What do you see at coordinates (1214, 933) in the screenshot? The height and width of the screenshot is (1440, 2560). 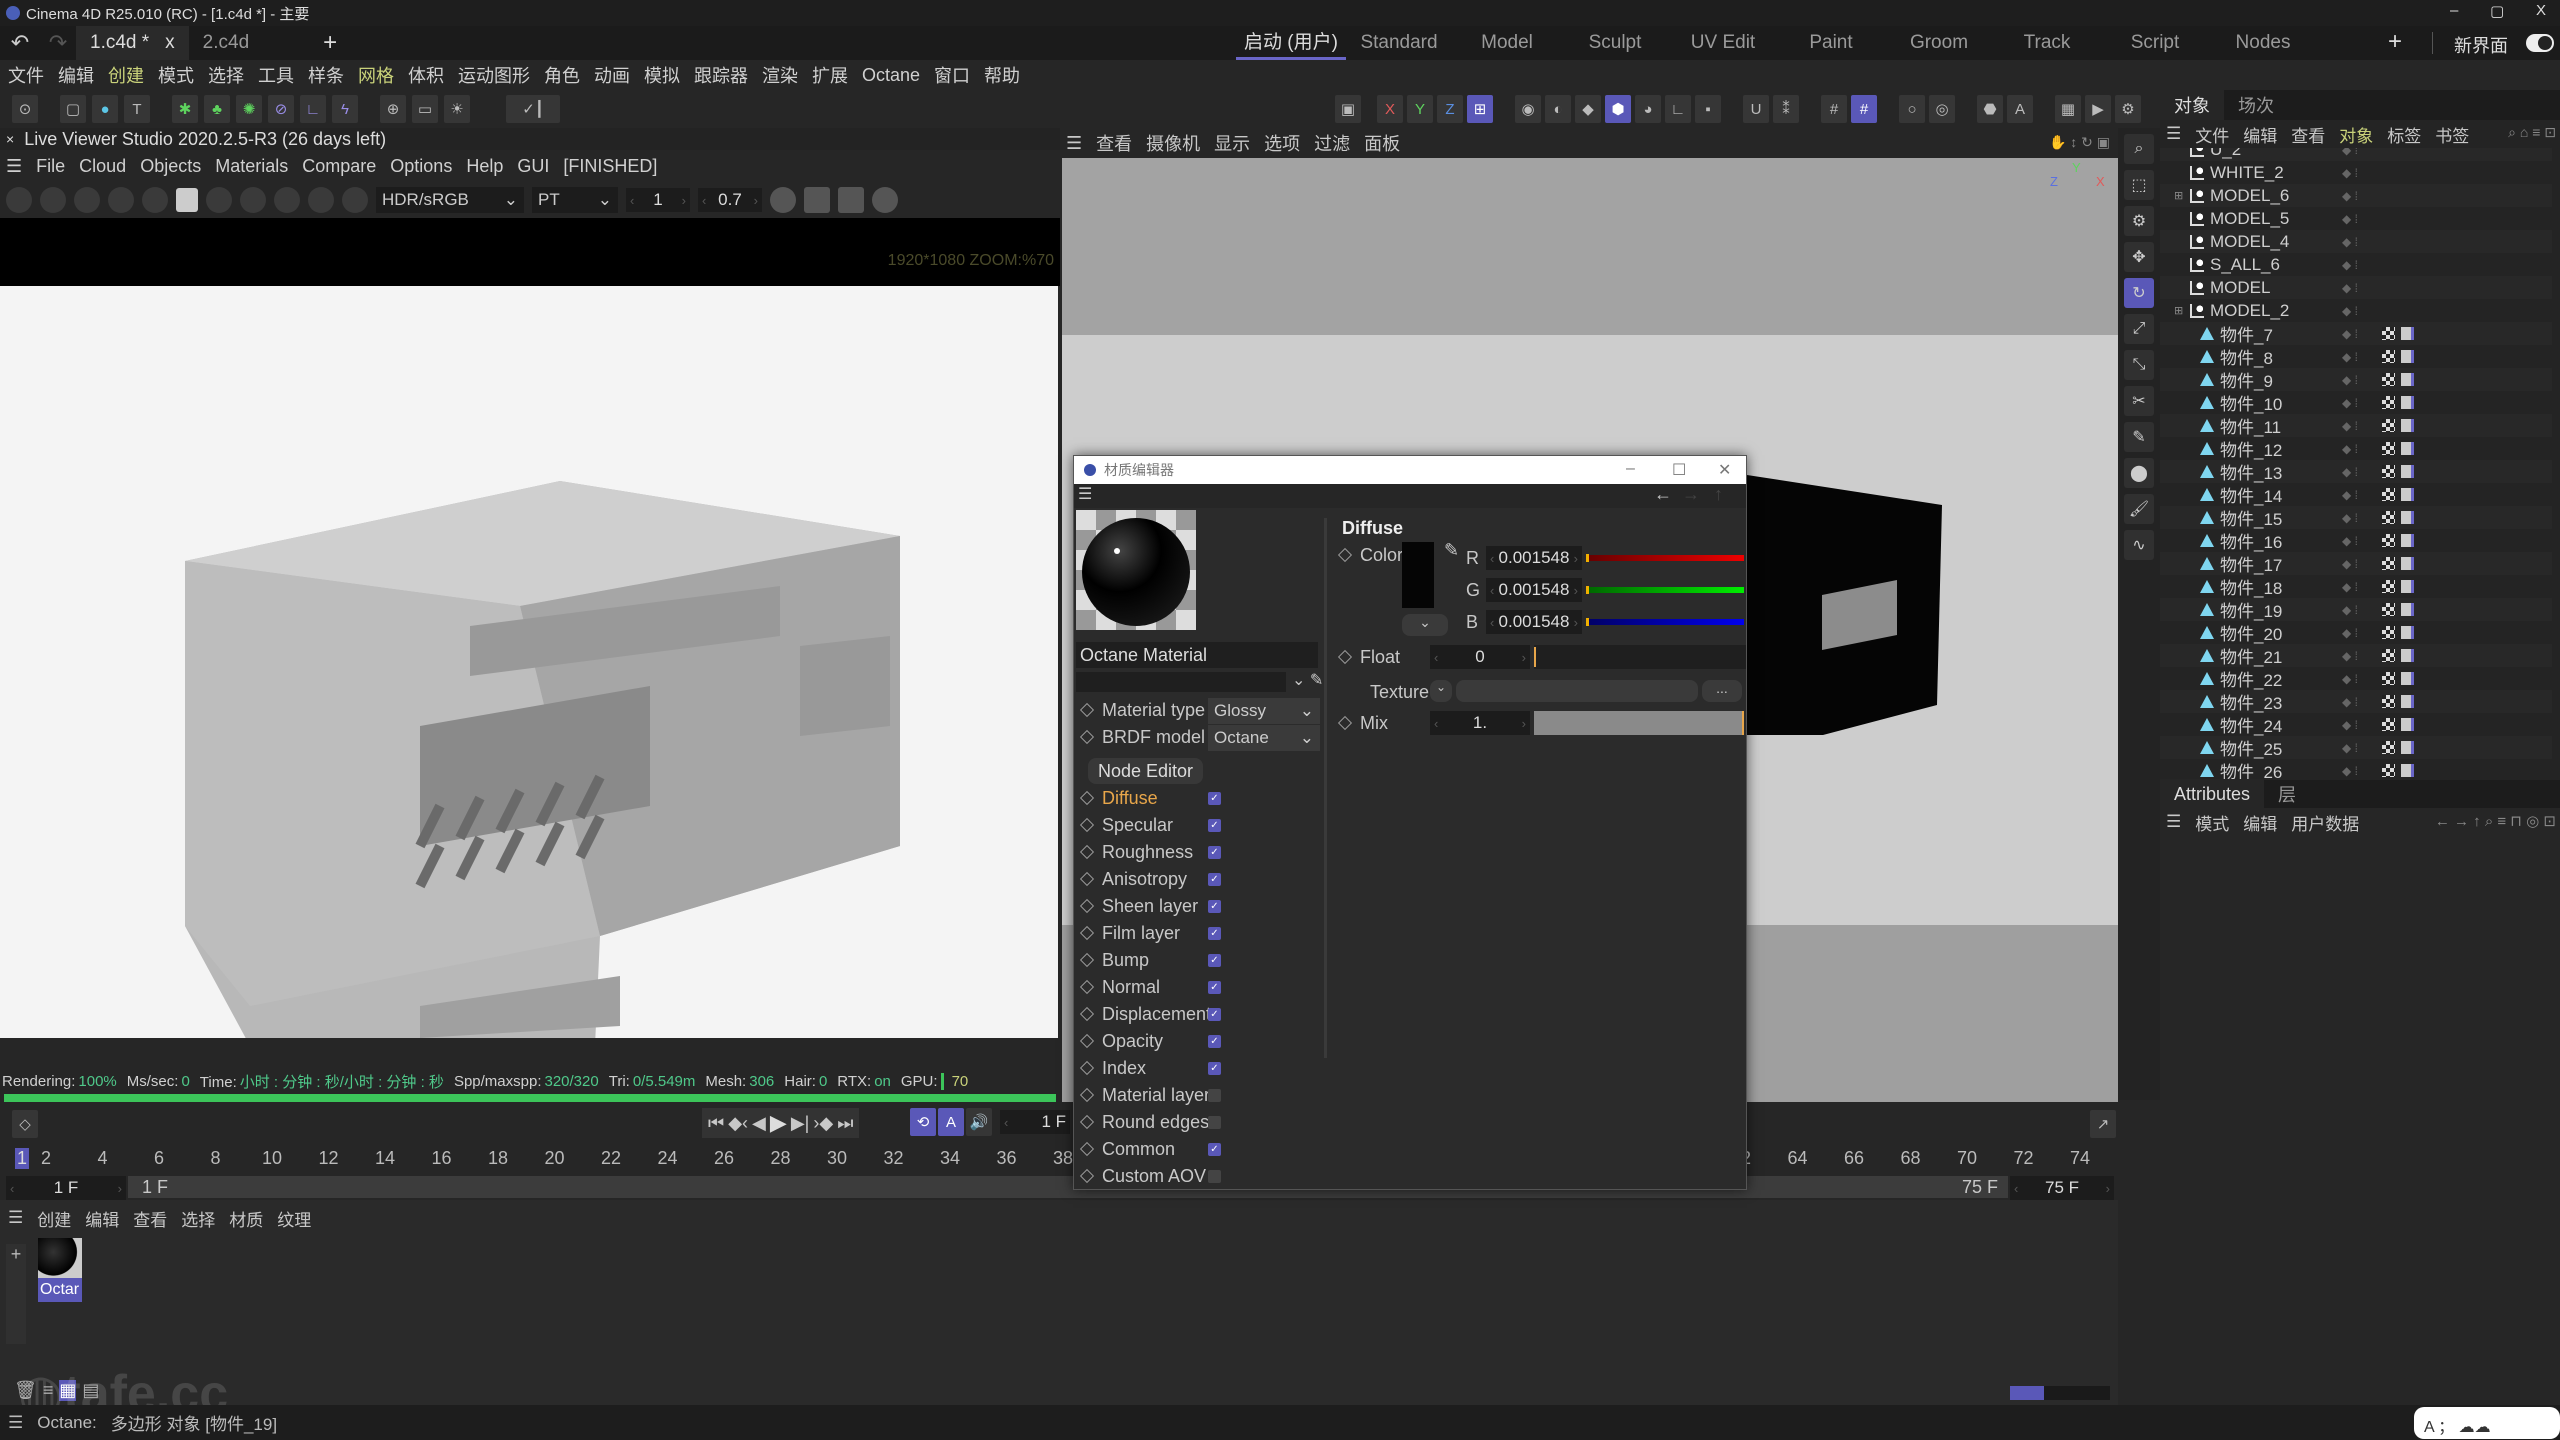 I see `channel-checkbox: ✓` at bounding box center [1214, 933].